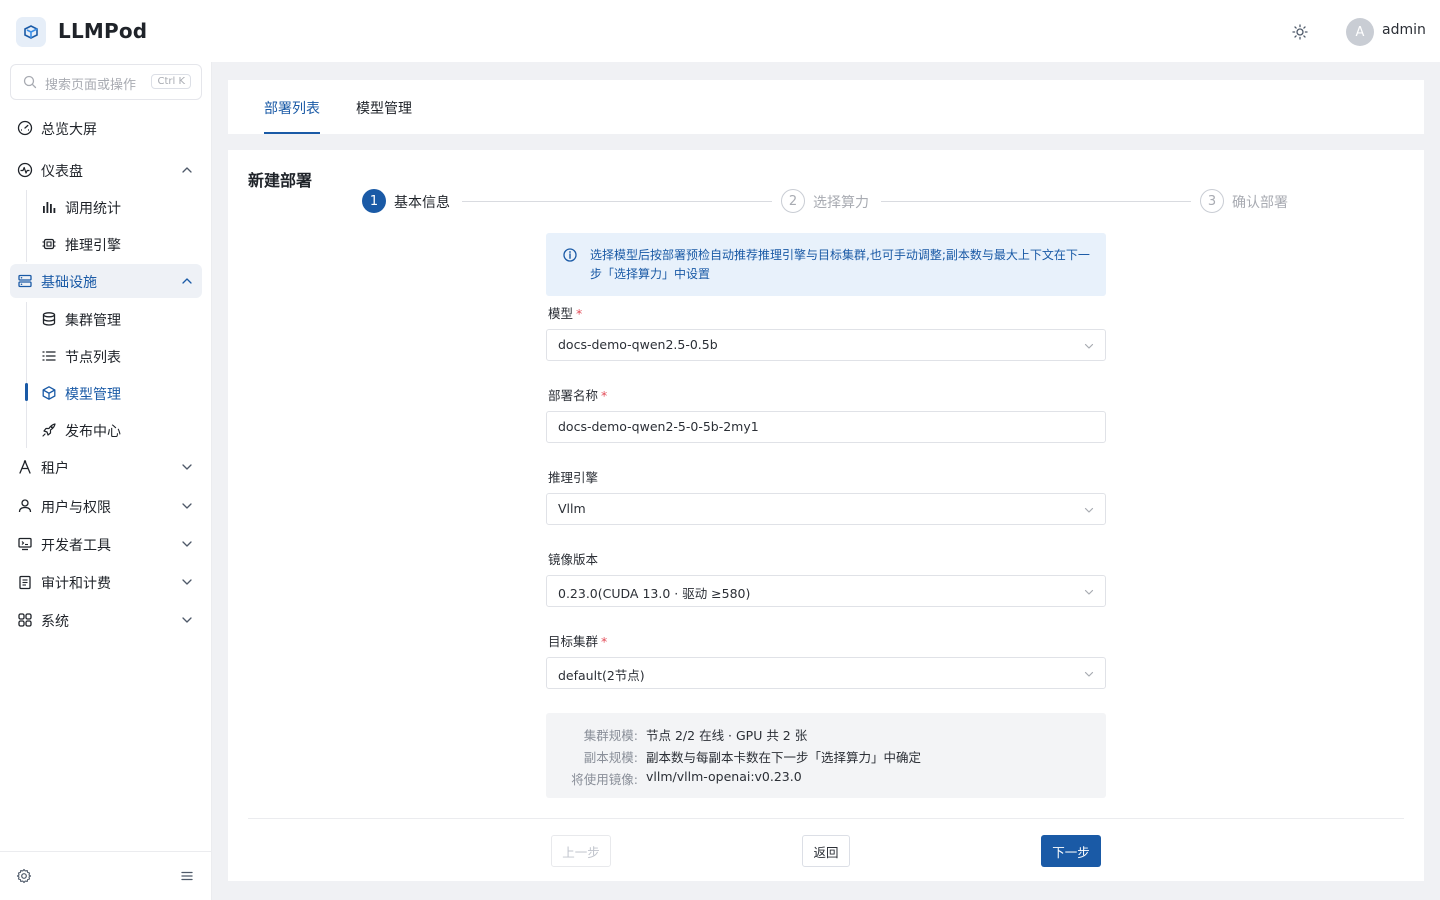  What do you see at coordinates (570, 255) in the screenshot?
I see `info-icon` at bounding box center [570, 255].